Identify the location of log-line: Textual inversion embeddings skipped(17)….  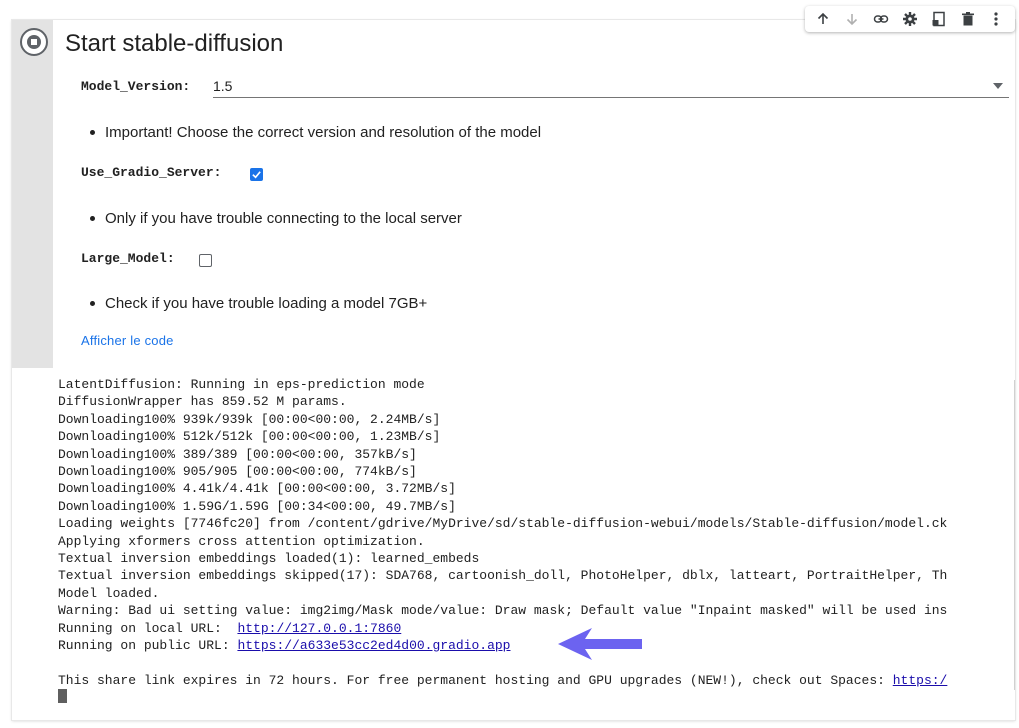
(503, 576).